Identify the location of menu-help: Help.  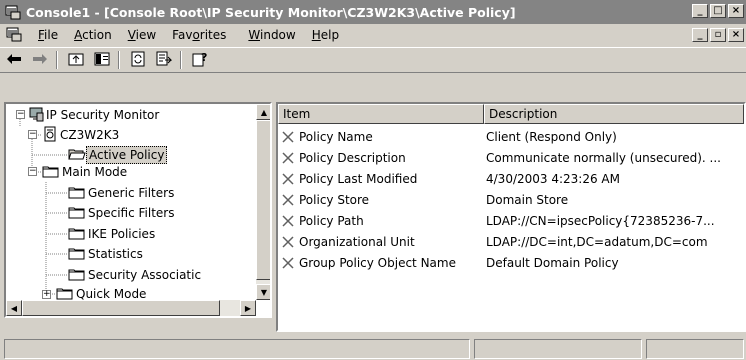
(325, 35).